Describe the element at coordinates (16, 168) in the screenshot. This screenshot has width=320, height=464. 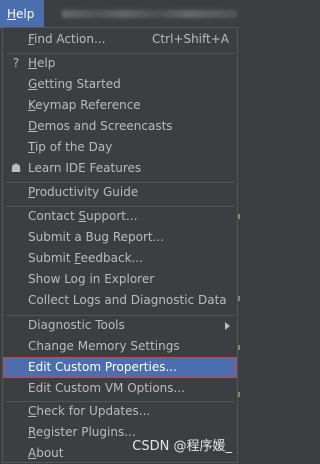
I see `graduation-cap-icon: ☗` at that location.